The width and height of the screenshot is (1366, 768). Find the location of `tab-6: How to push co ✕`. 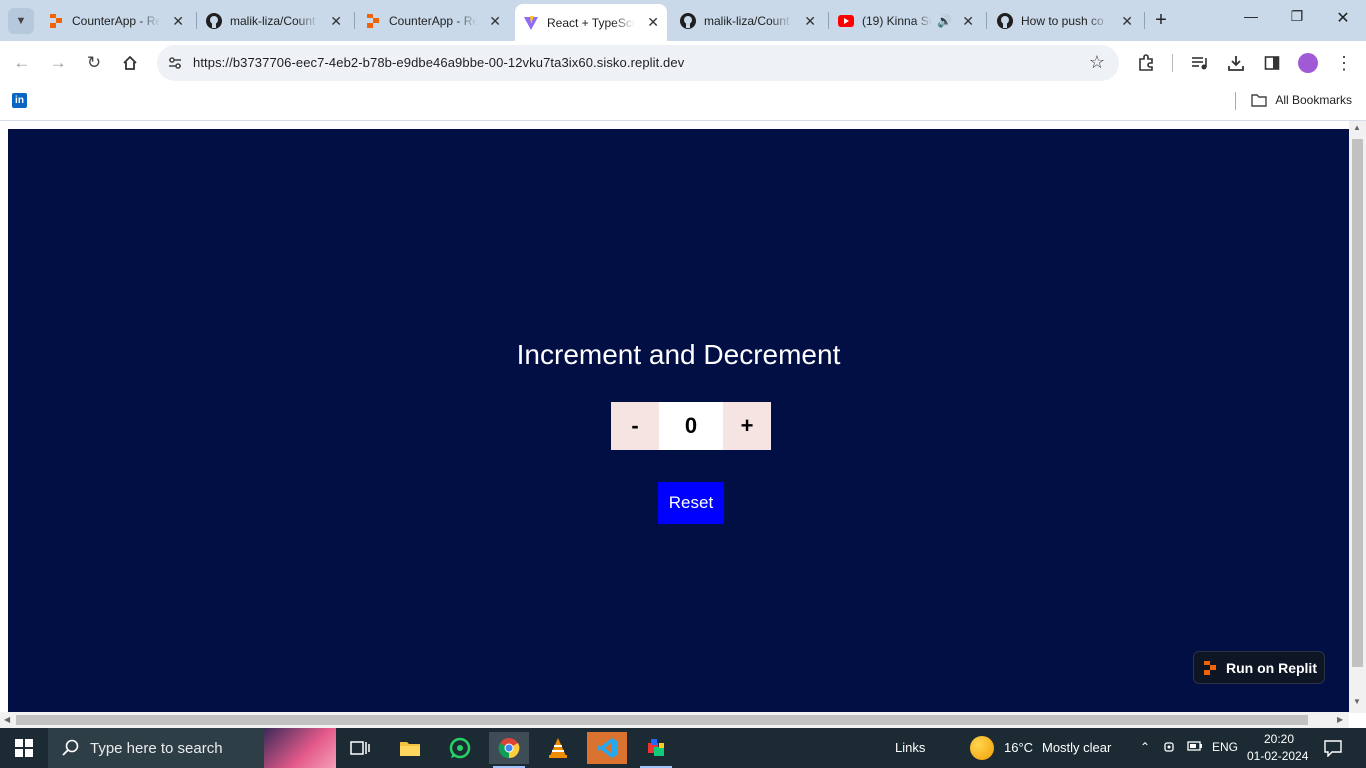

tab-6: How to push co ✕ is located at coordinates (1065, 21).